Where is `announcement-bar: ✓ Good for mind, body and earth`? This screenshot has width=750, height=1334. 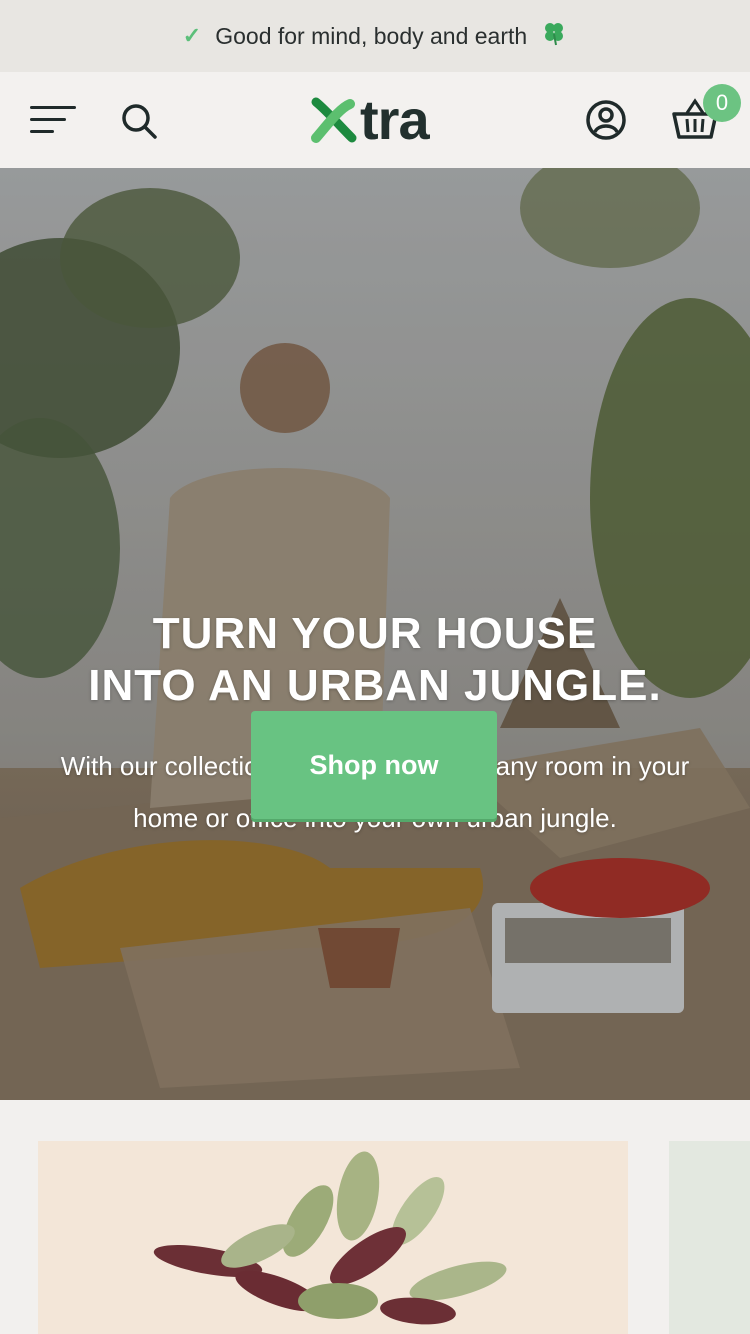 announcement-bar: ✓ Good for mind, body and earth is located at coordinates (375, 36).